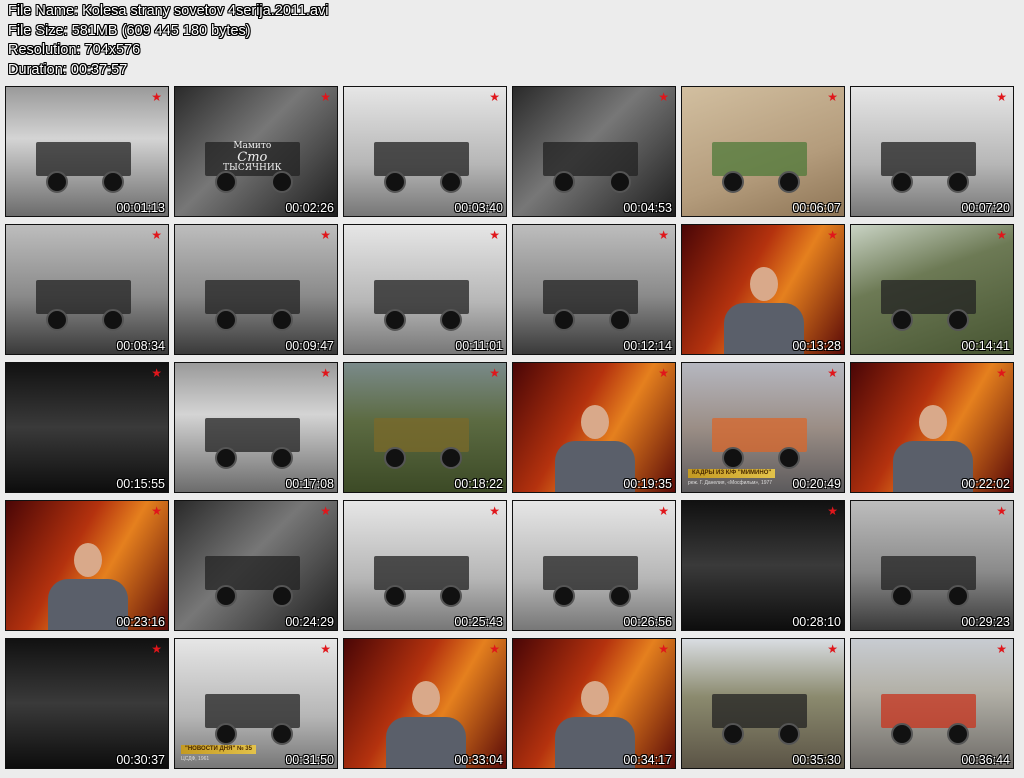  I want to click on thumbnail-frame: "НОВОСТИ ДНЯ" № 35 ЦСДФ, 1961, so click(256, 703).